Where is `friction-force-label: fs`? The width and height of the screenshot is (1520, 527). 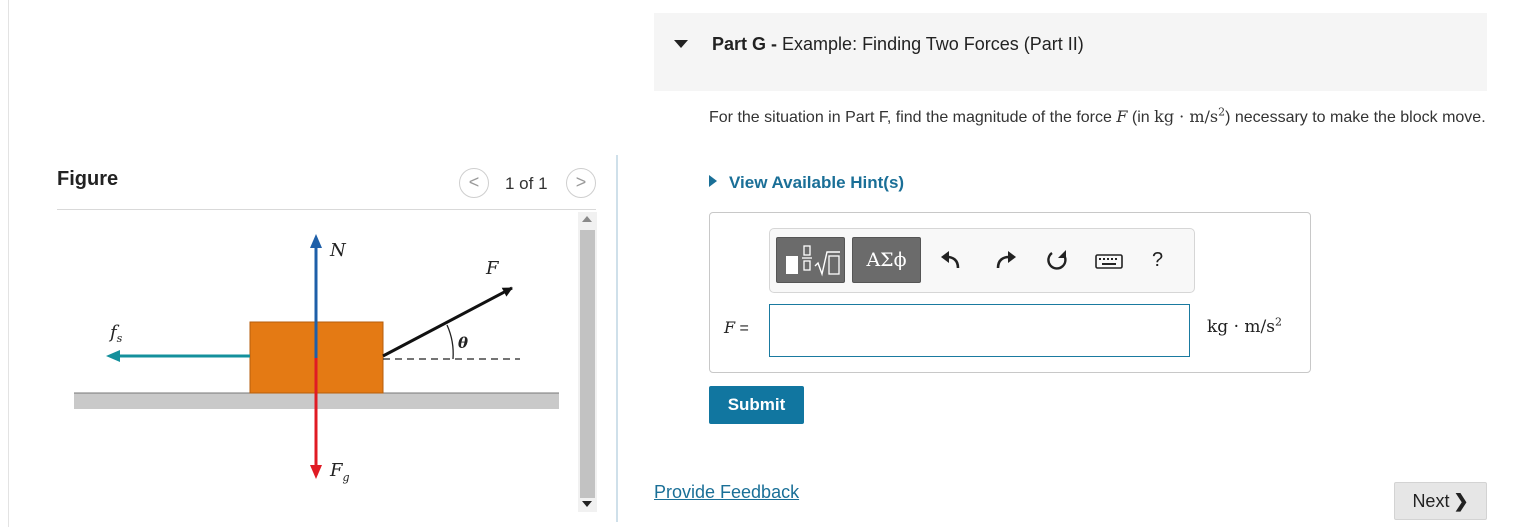
friction-force-label: fs is located at coordinates (115, 333).